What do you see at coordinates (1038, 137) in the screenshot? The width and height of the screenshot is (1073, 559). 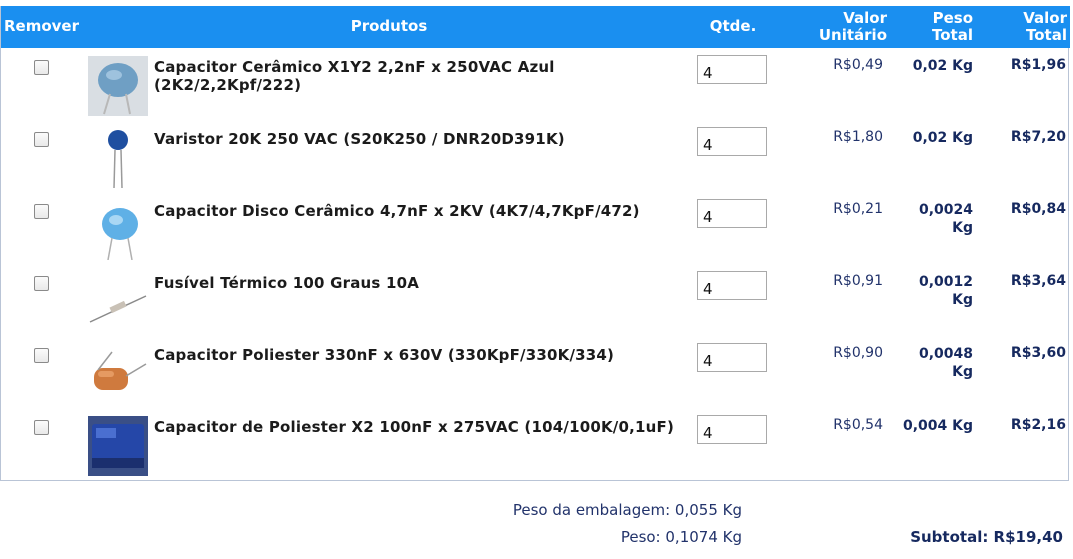 I see `total-price: R$7,20` at bounding box center [1038, 137].